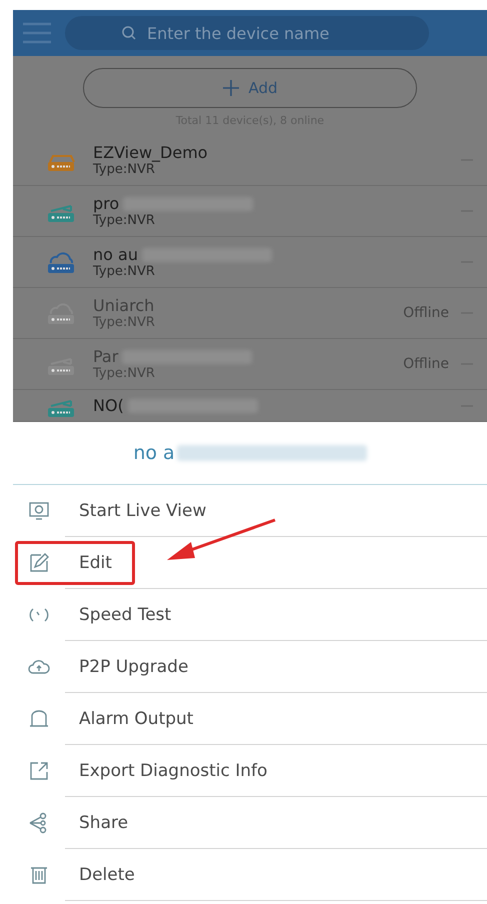 The width and height of the screenshot is (487, 904). I want to click on search-icon, so click(129, 33).